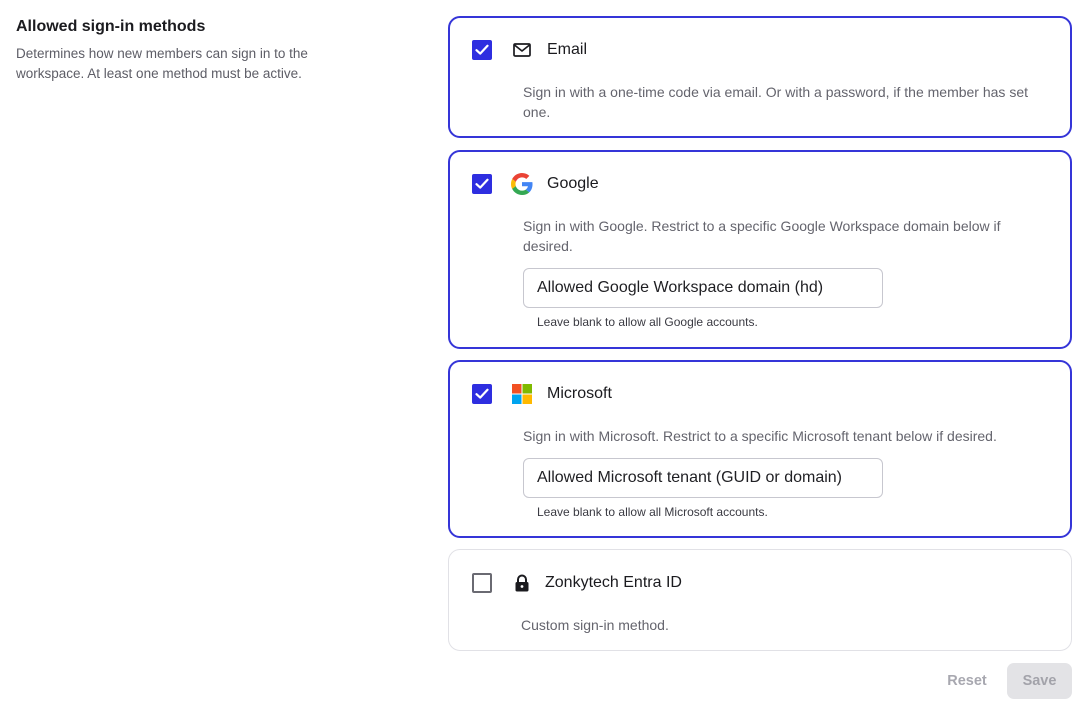 The height and width of the screenshot is (716, 1088). Describe the element at coordinates (522, 583) in the screenshot. I see `lock-icon` at that location.